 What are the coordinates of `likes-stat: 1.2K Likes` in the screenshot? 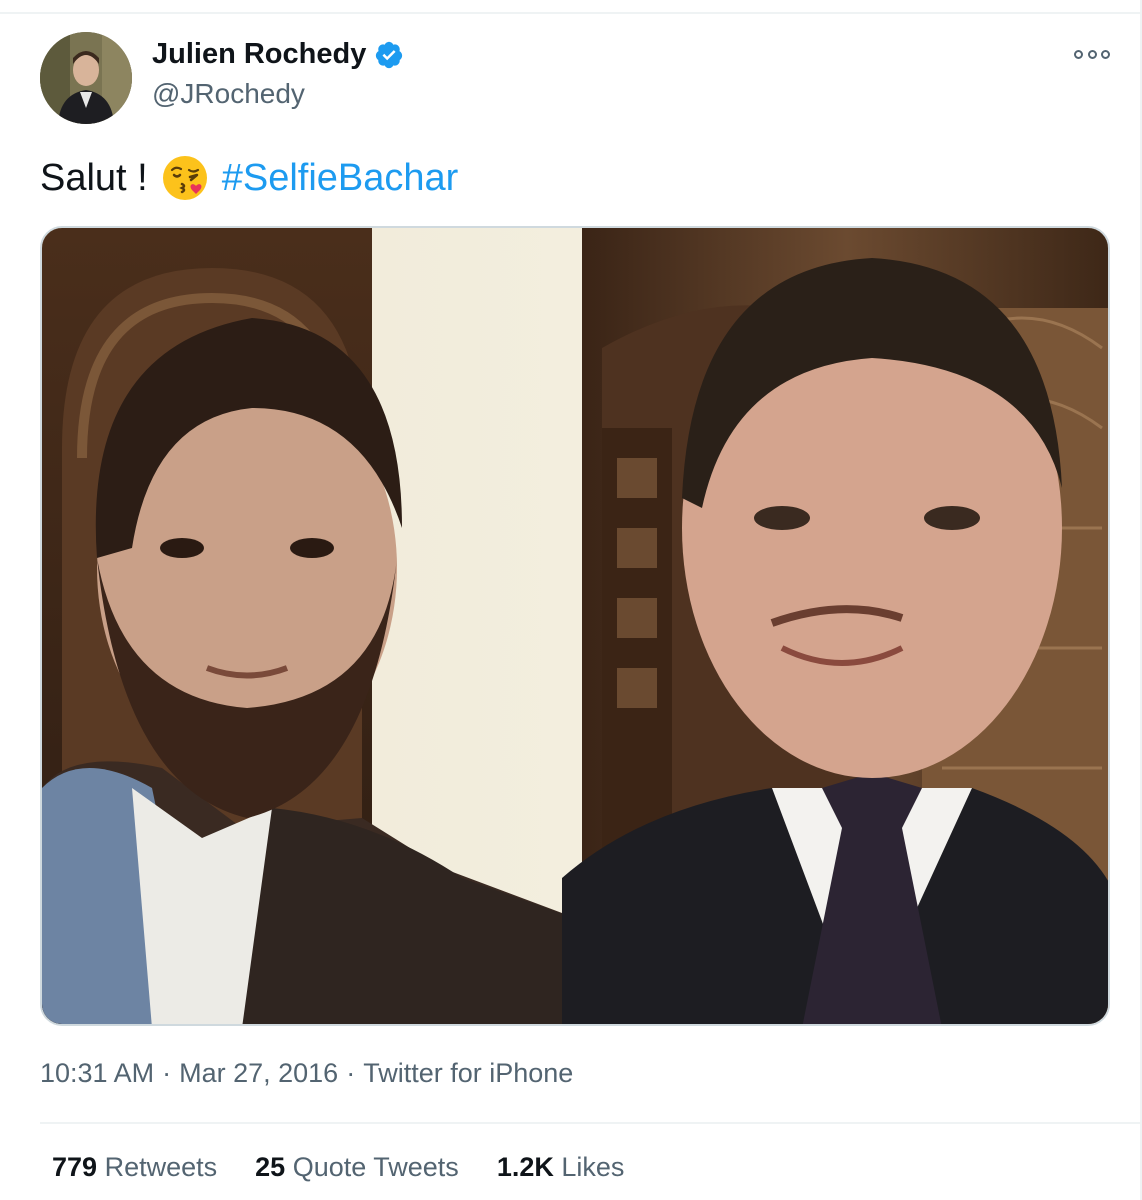 It's located at (561, 1167).